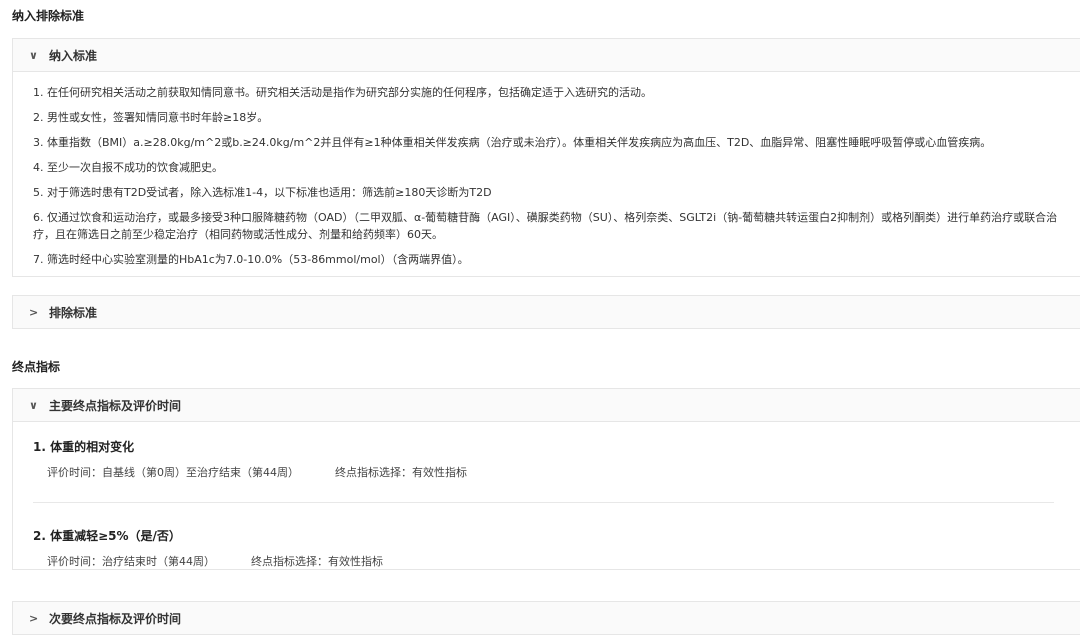  I want to click on exclusion-criteria-header: > 排除标准, so click(546, 312).